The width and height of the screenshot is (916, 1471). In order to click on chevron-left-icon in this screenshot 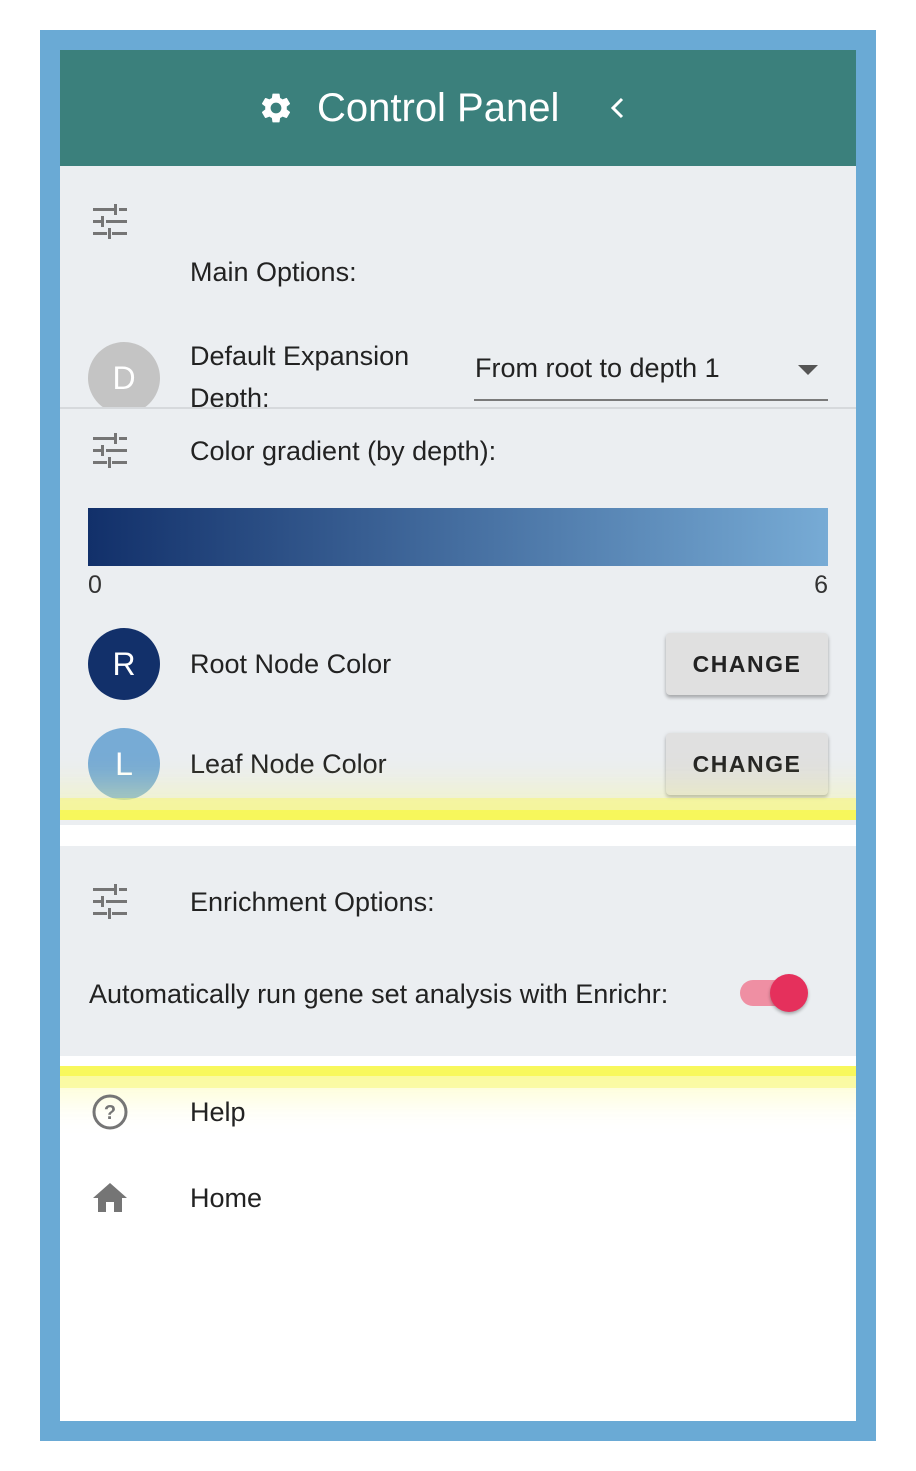, I will do `click(618, 108)`.